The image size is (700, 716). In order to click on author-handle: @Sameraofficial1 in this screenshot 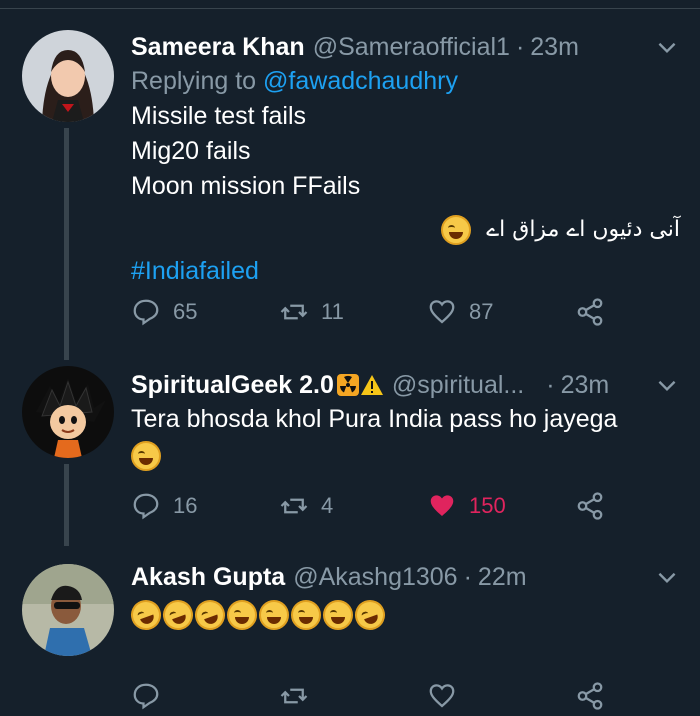, I will do `click(411, 47)`.